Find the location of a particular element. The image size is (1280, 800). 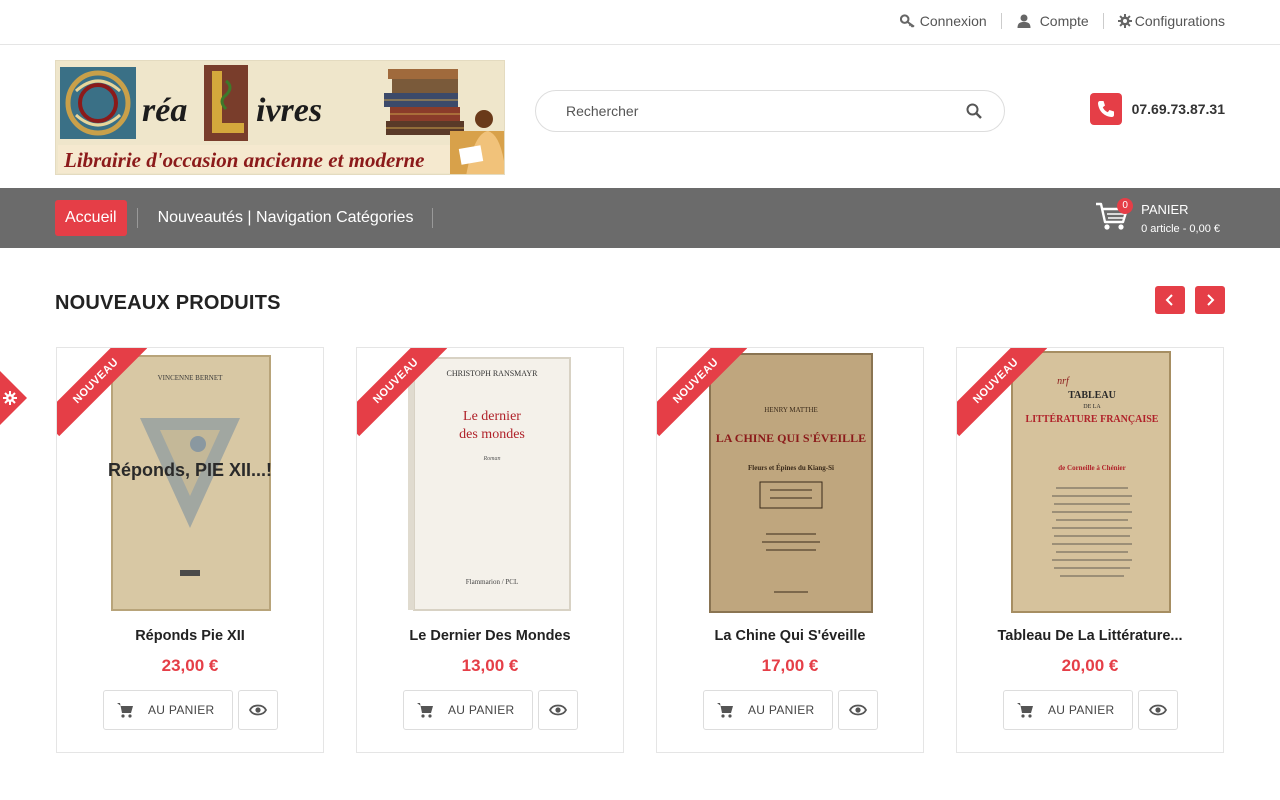

svg-text: TABLEAU is located at coordinates (1092, 395).